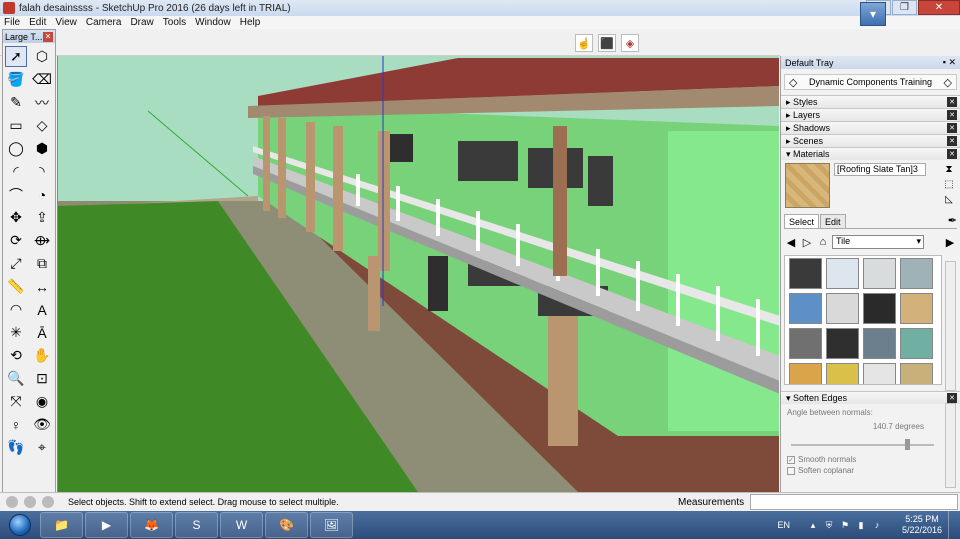 This screenshot has width=960, height=539. What do you see at coordinates (829, 525) in the screenshot?
I see `security-icon: ⛨` at bounding box center [829, 525].